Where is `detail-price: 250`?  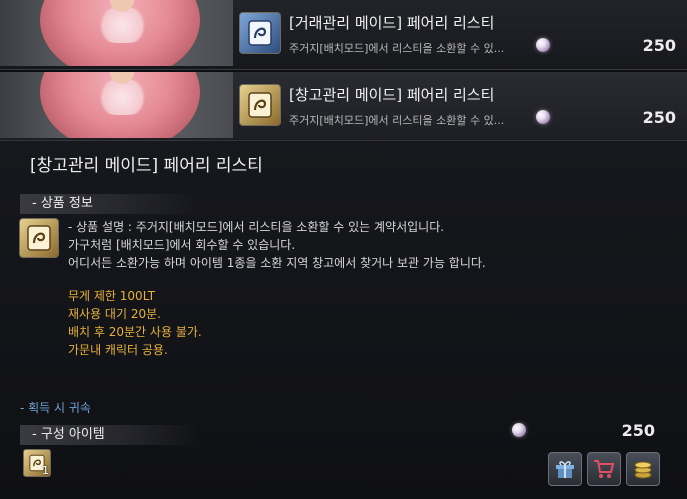
detail-price: 250 is located at coordinates (638, 430).